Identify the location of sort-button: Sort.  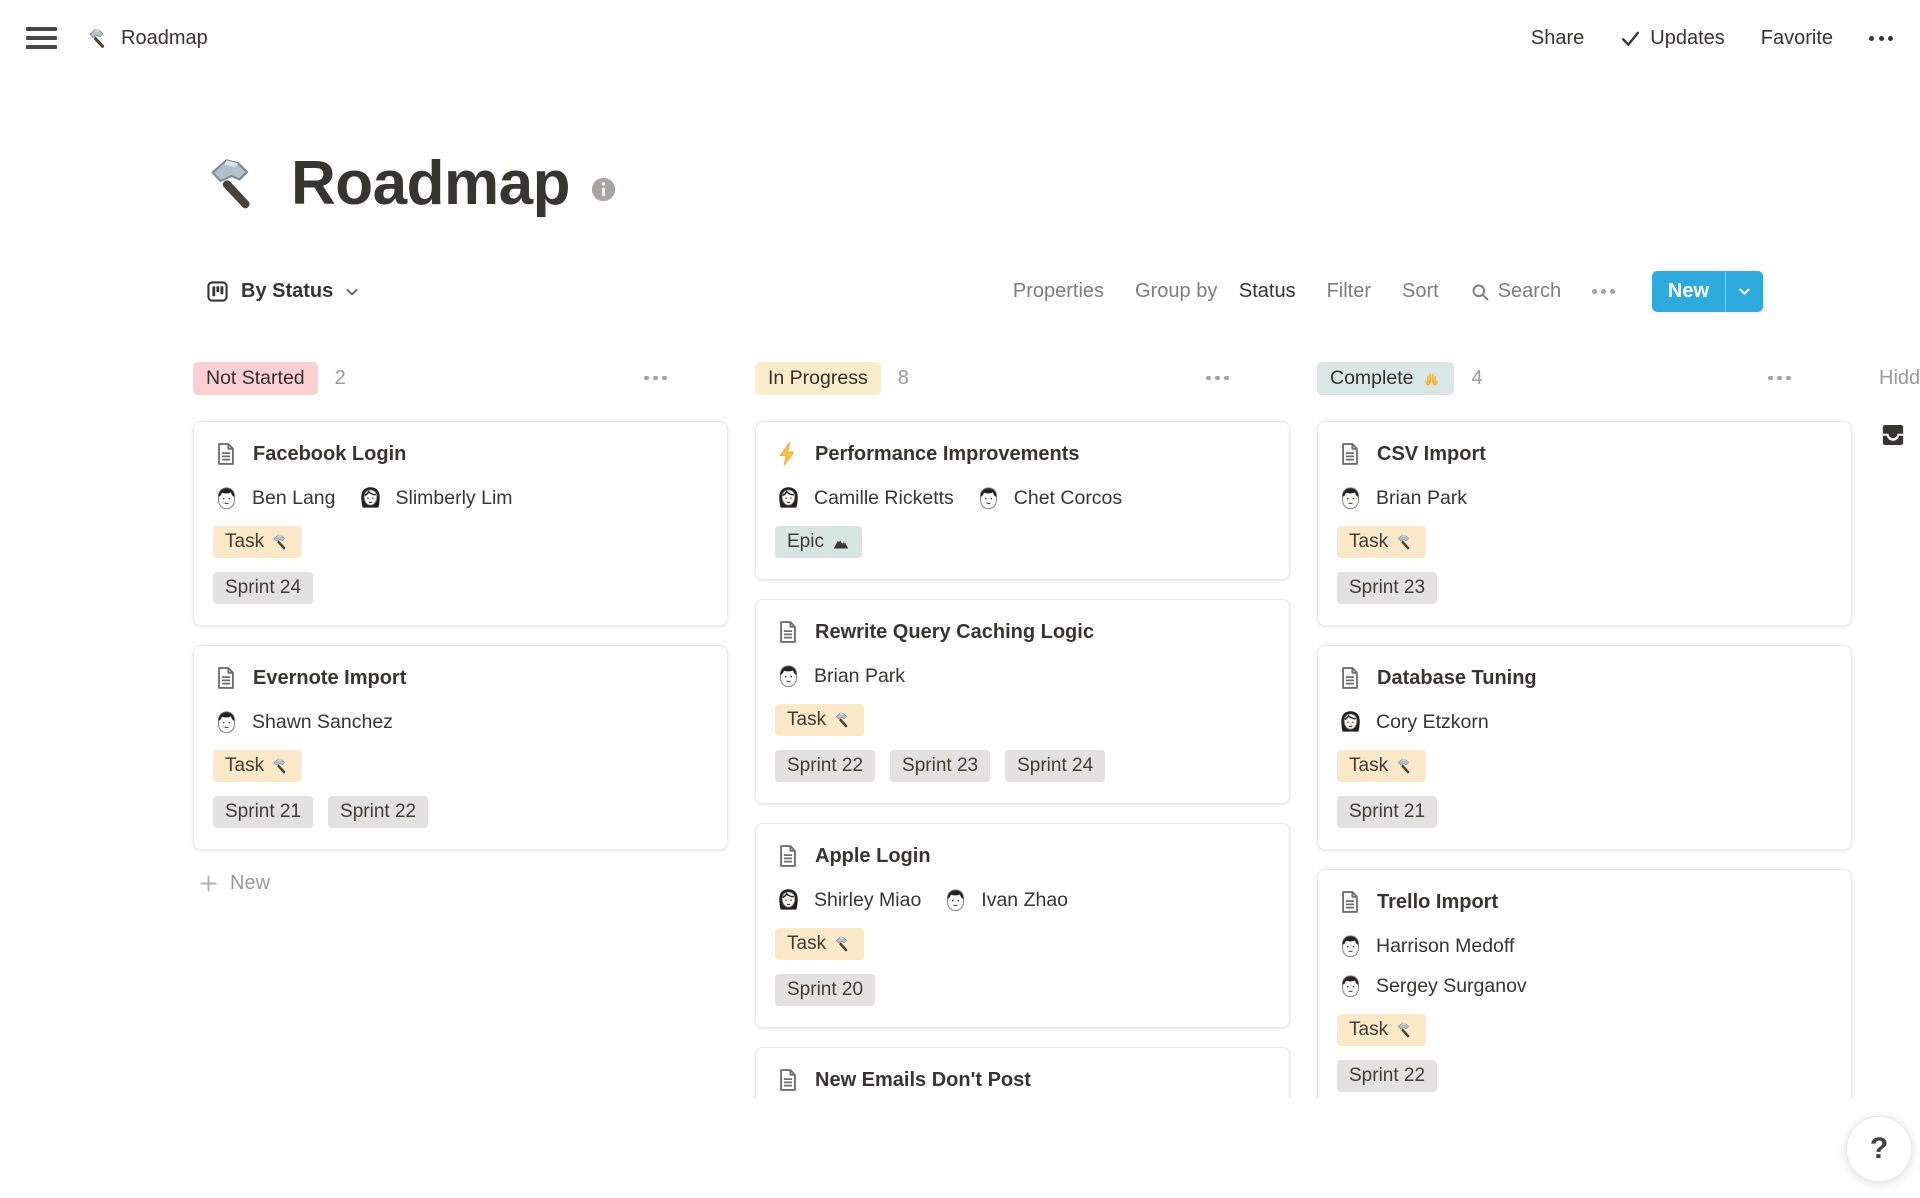
(1420, 291).